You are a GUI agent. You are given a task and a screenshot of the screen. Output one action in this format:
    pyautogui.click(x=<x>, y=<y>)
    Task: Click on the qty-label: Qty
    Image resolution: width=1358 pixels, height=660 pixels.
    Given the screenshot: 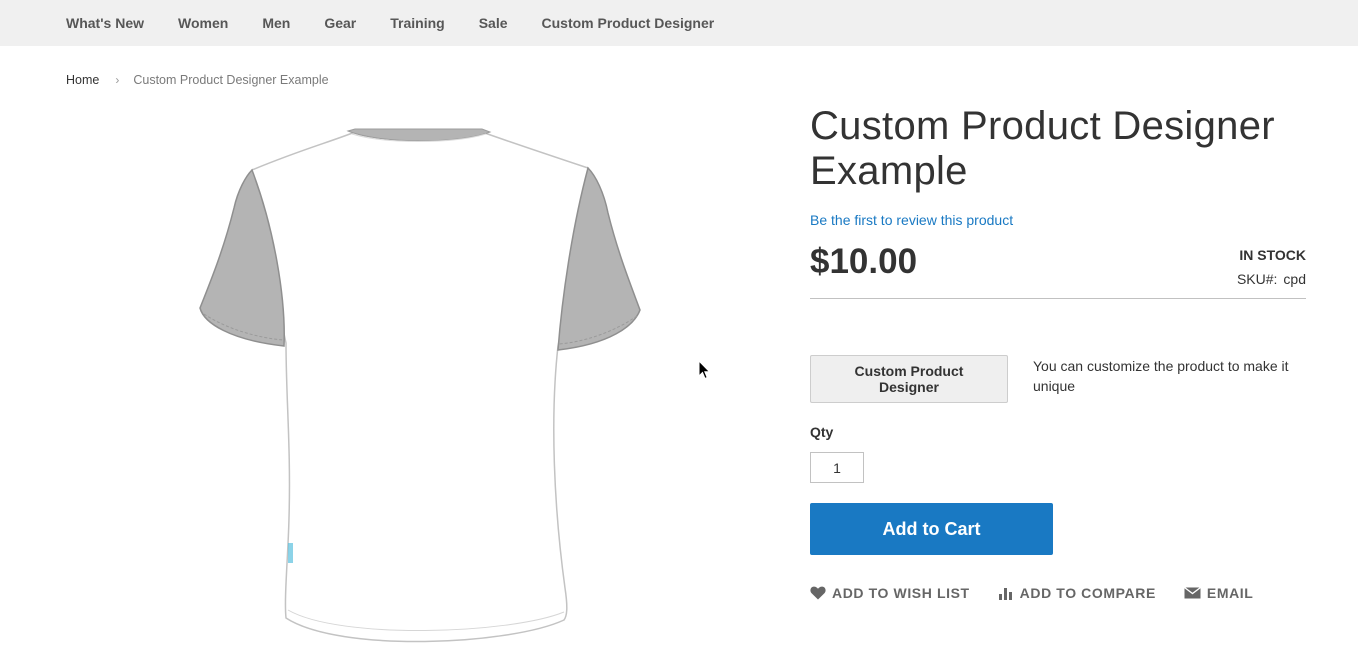 What is the action you would take?
    pyautogui.click(x=822, y=432)
    